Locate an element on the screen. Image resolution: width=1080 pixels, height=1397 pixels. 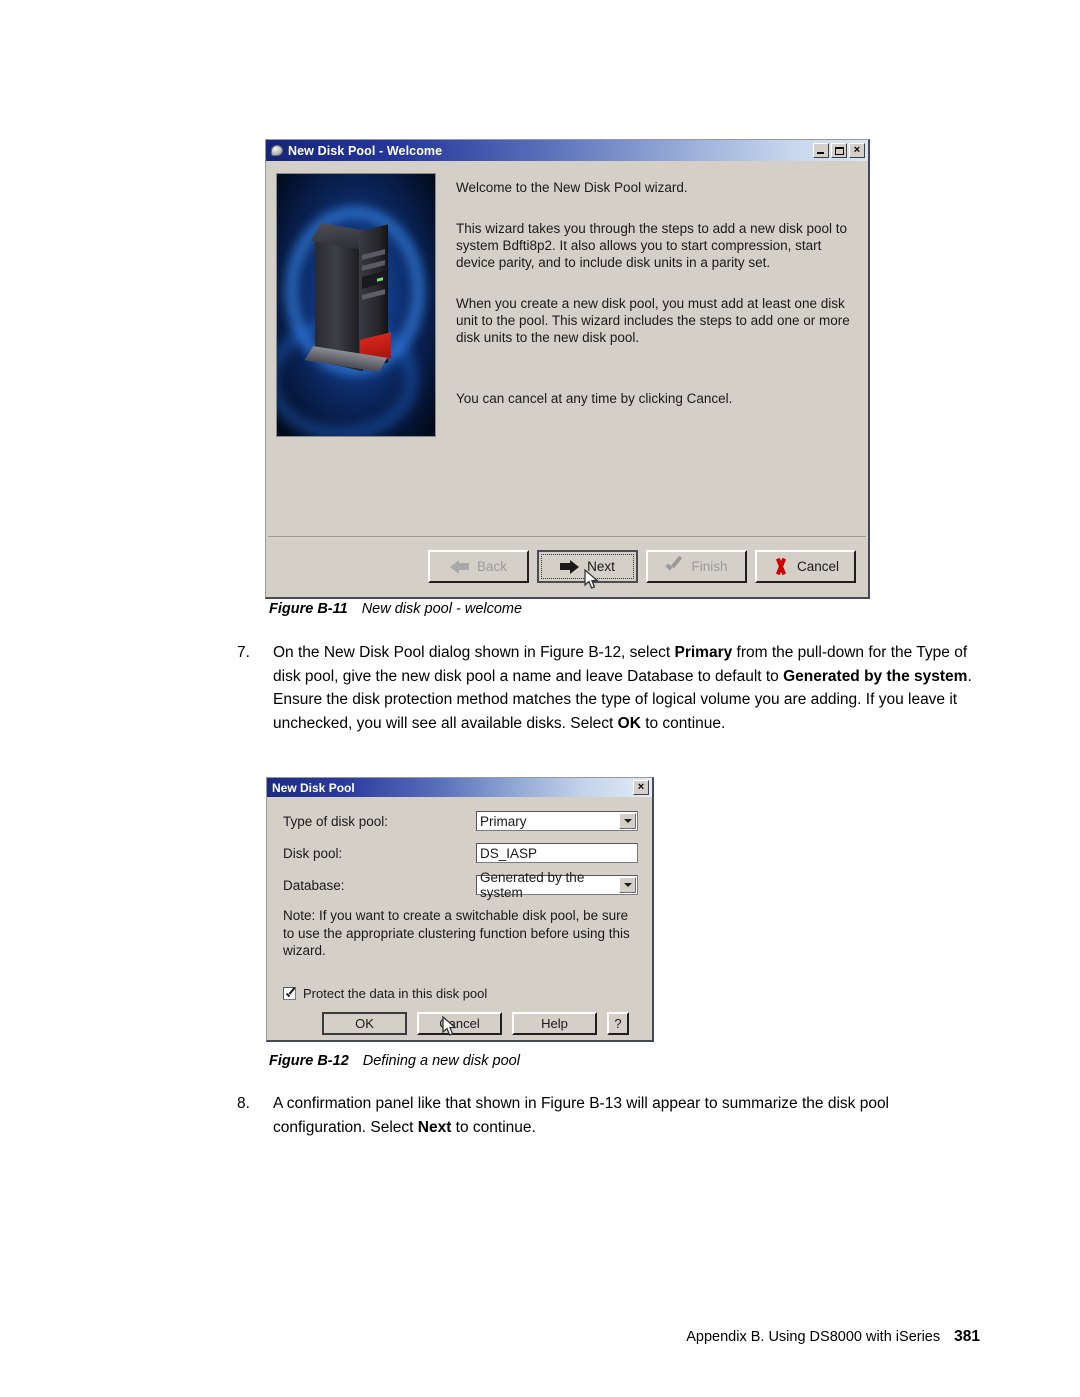
field-row-type-of-disk-pool: Type of disk pool: Primary is located at coordinates (460, 821).